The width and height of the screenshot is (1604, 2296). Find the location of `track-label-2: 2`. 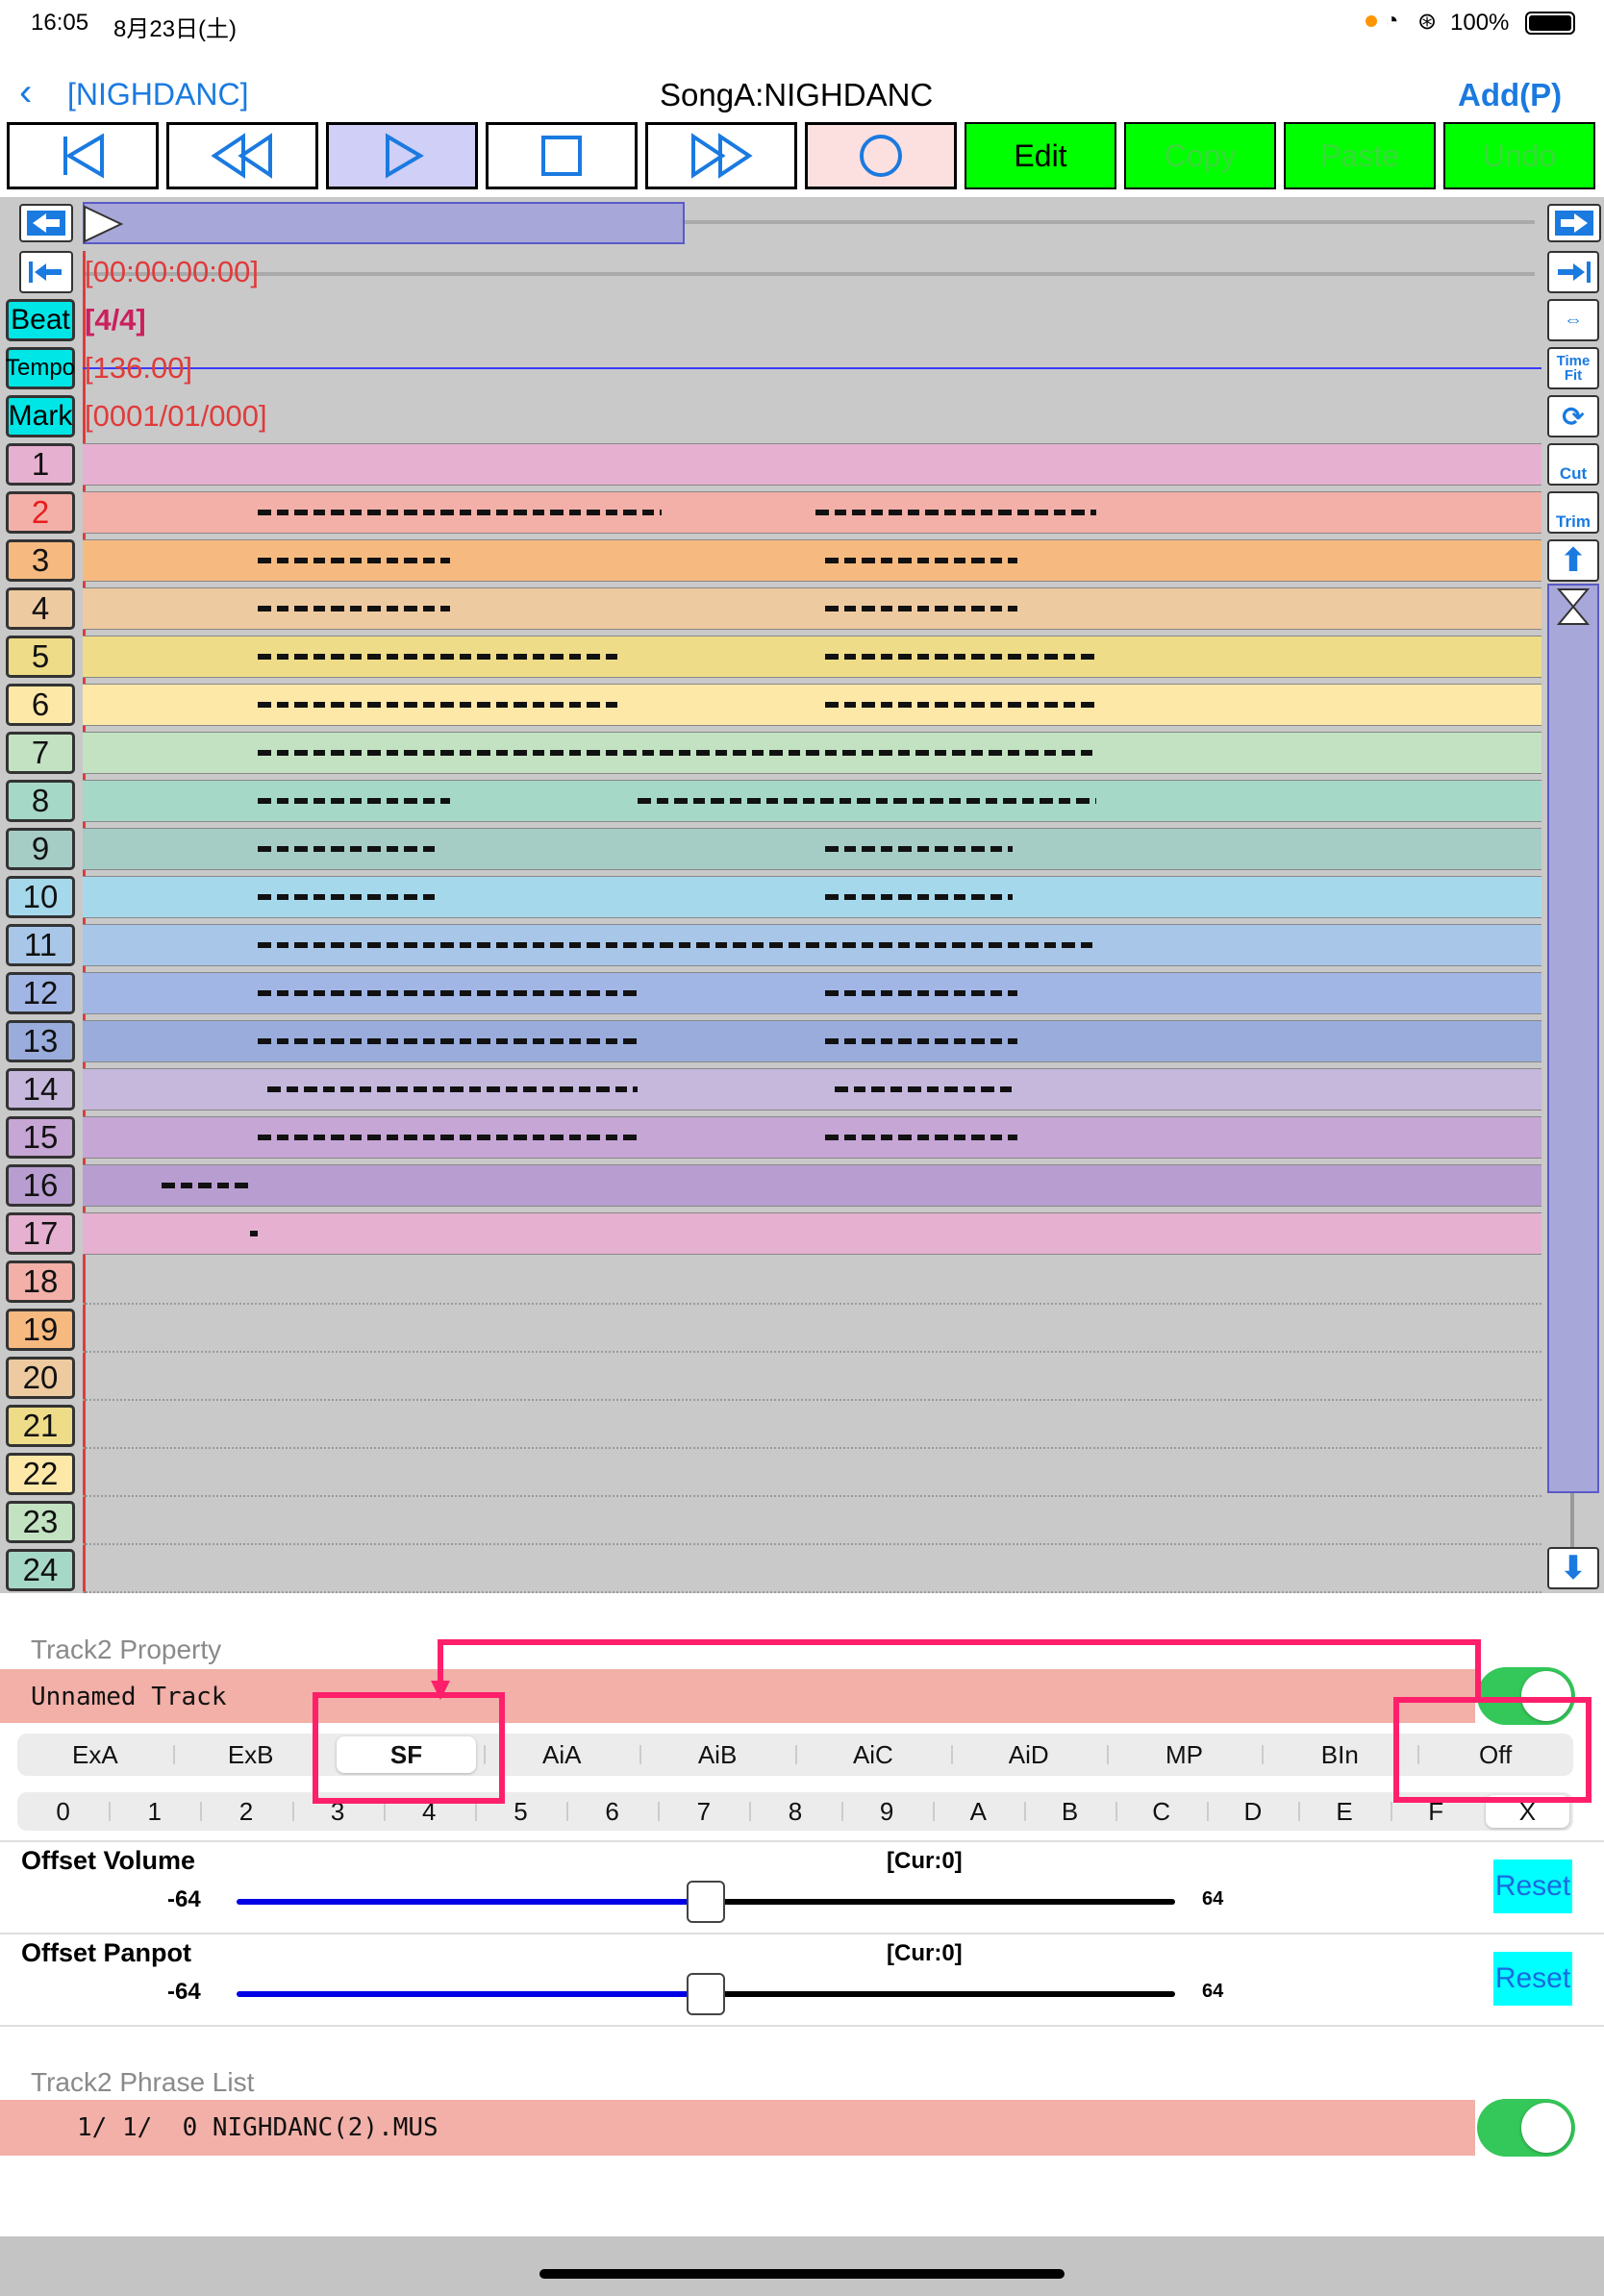

track-label-2: 2 is located at coordinates (40, 512).